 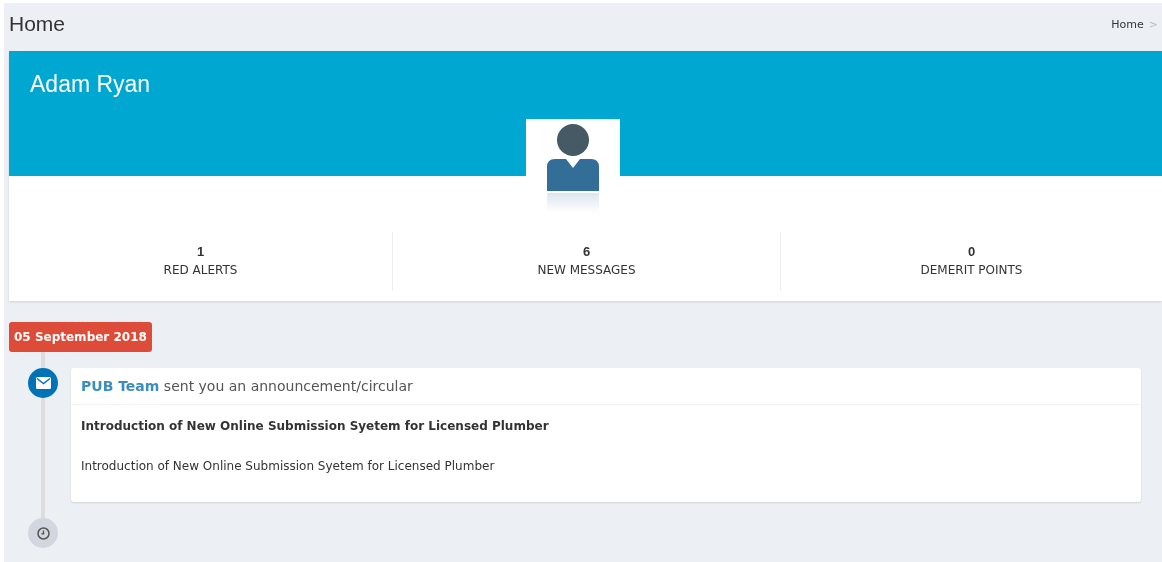 I want to click on envelope-icon, so click(x=43, y=383).